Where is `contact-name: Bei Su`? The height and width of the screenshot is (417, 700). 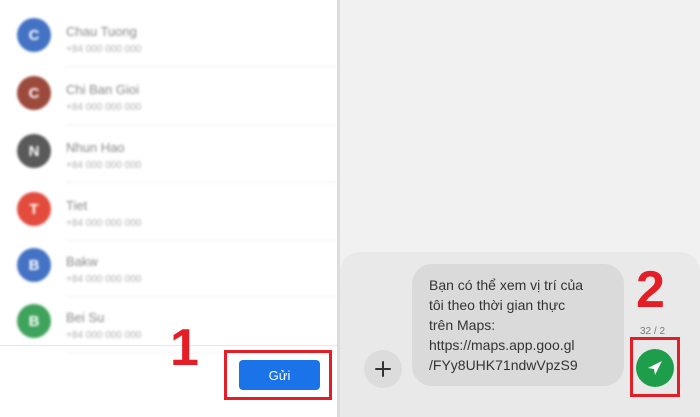 contact-name: Bei Su is located at coordinates (85, 317).